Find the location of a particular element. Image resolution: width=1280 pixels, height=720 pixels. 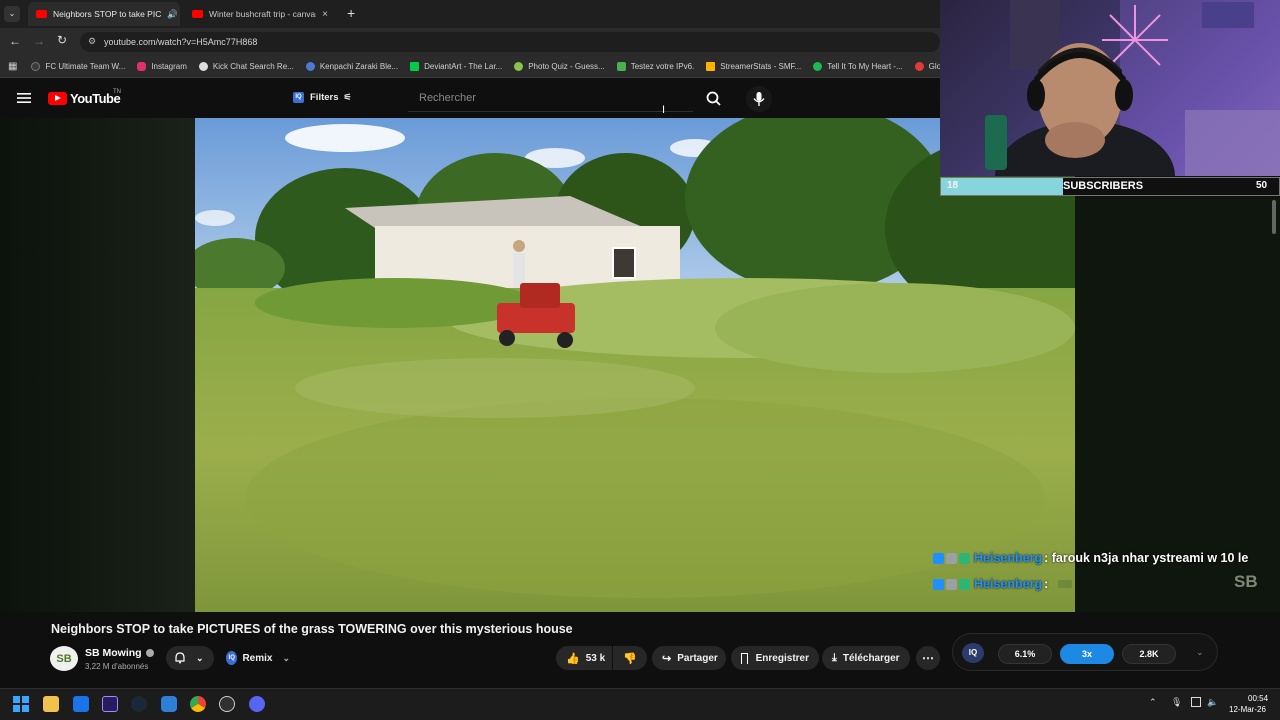

tray-overflow-icon: ⌃ is located at coordinates (1153, 702).